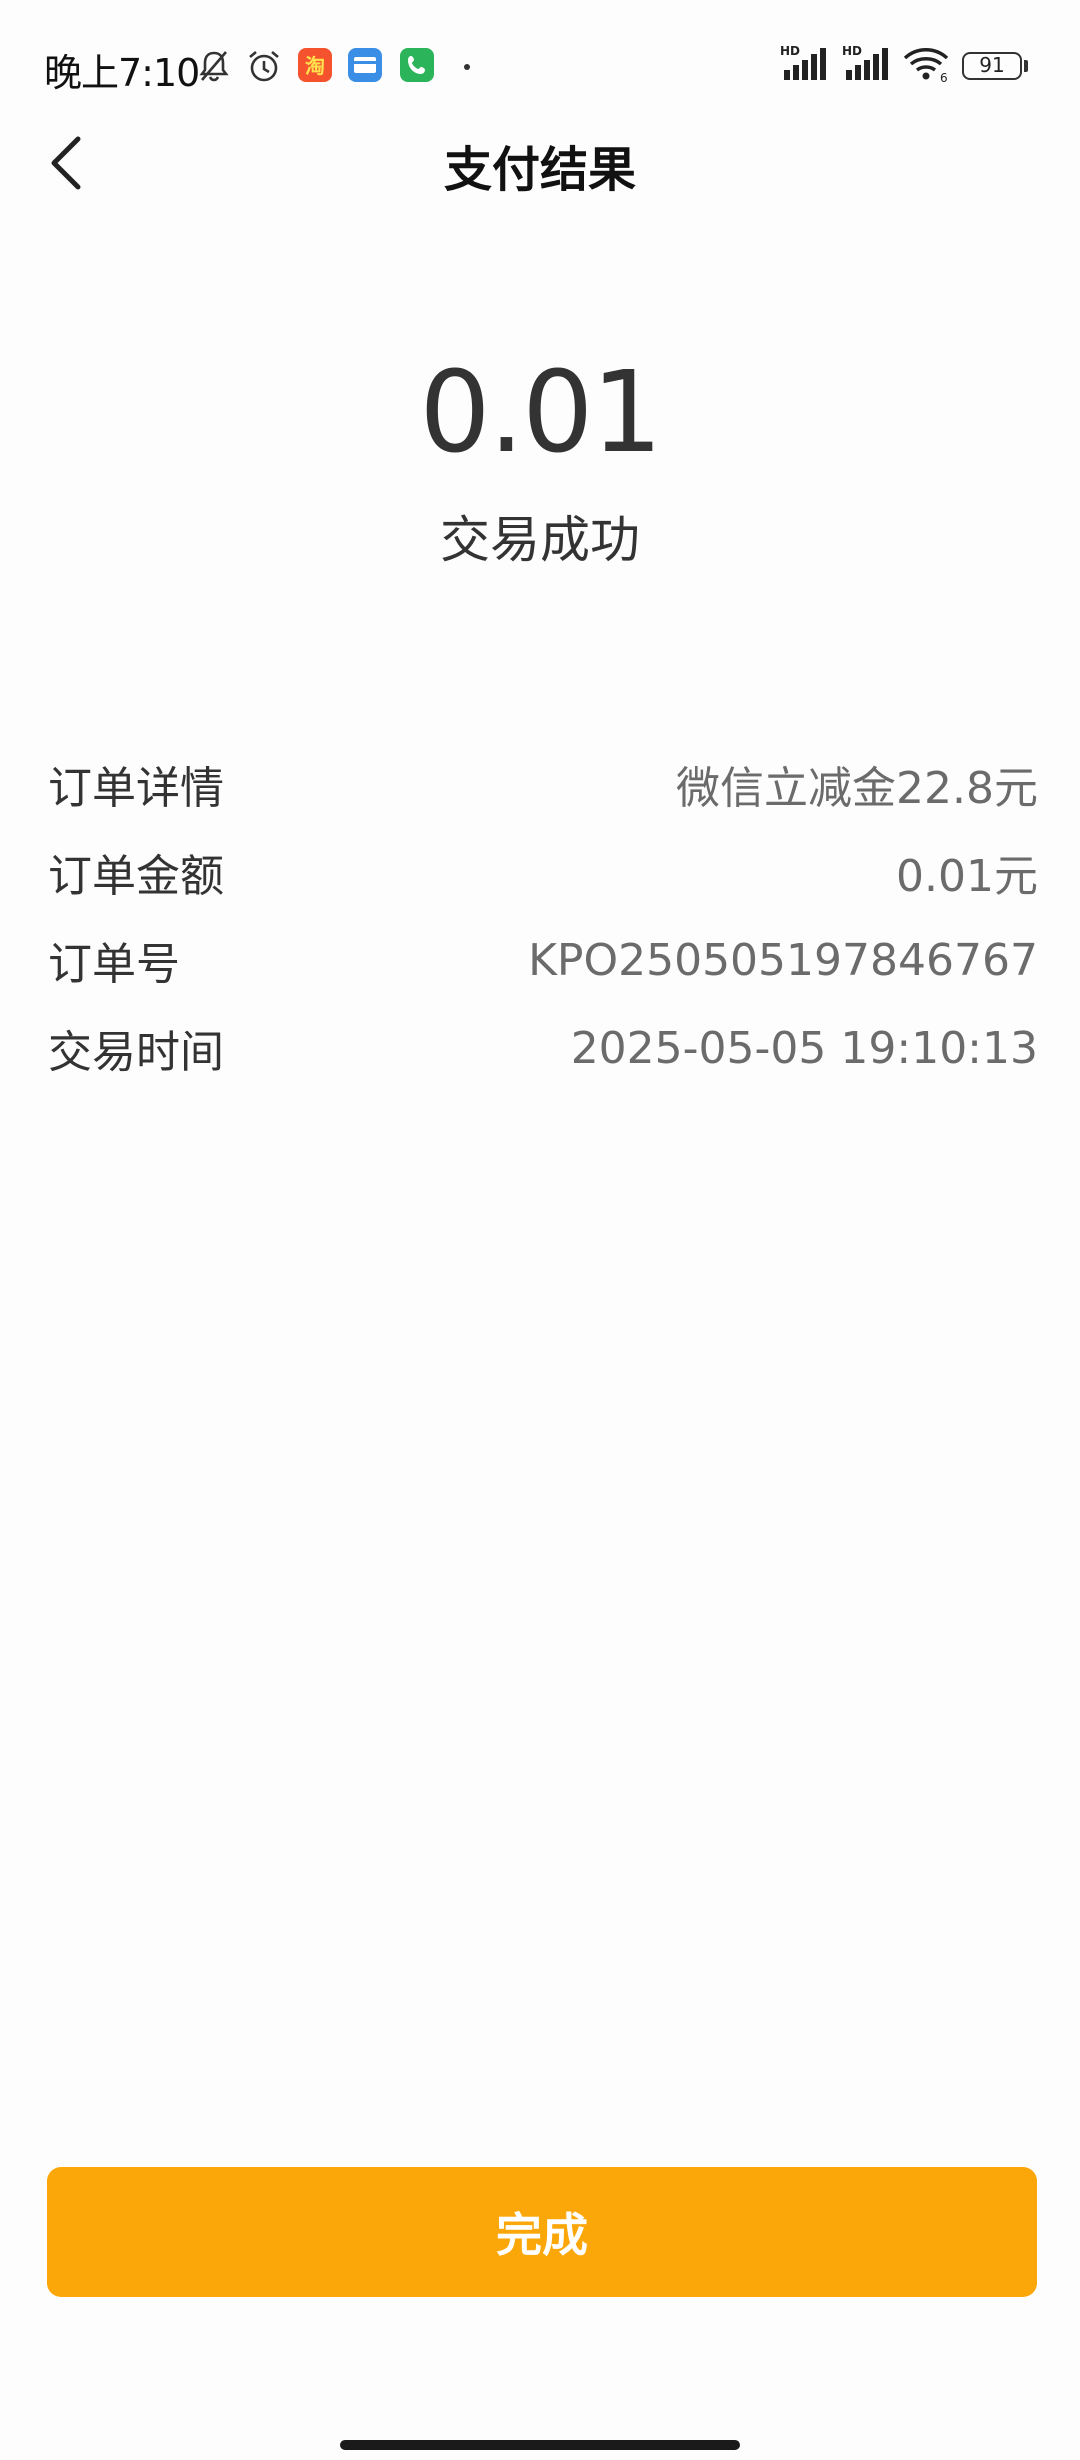  I want to click on phone-app-icon, so click(417, 65).